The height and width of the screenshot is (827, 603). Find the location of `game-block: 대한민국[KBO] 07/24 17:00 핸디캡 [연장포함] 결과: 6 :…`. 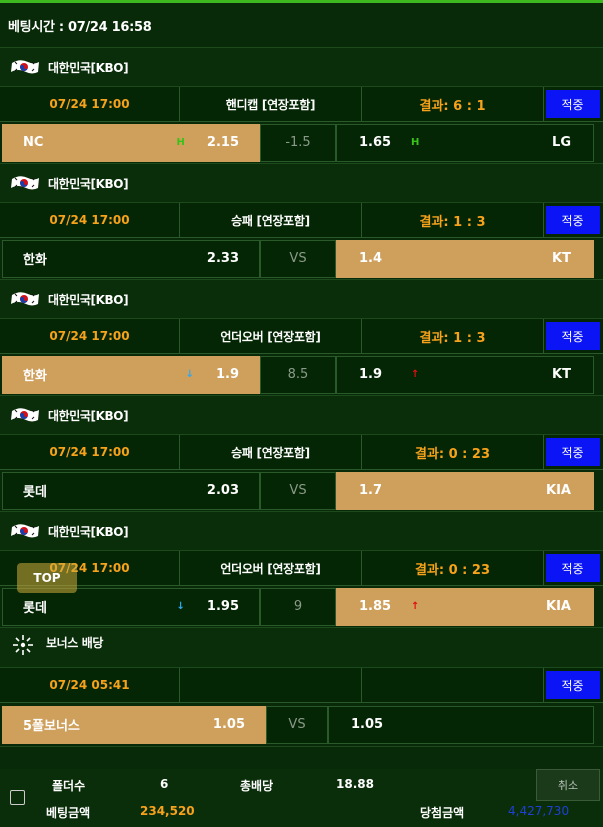

game-block: 대한민국[KBO] 07/24 17:00 핸디캡 [연장포함] 결과: 6 :… is located at coordinates (301, 106).